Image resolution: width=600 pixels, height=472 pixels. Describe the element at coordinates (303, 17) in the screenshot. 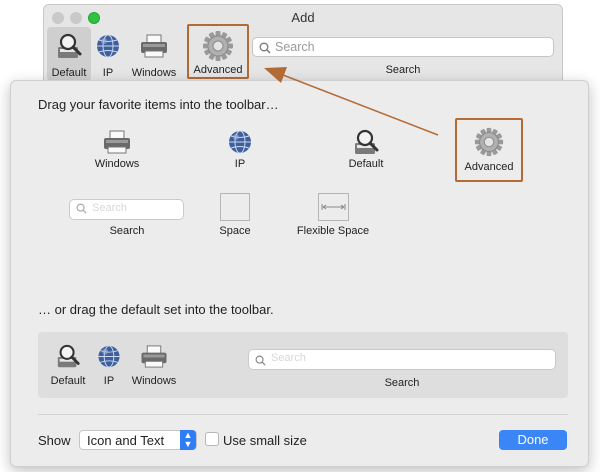

I see `window-title: Add` at that location.